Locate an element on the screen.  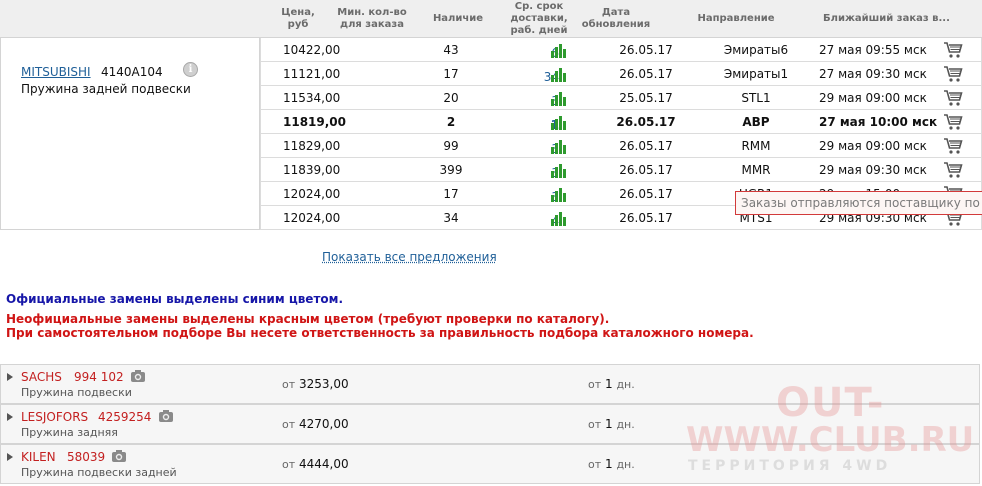
offer-direction: STL1 is located at coordinates (756, 98).